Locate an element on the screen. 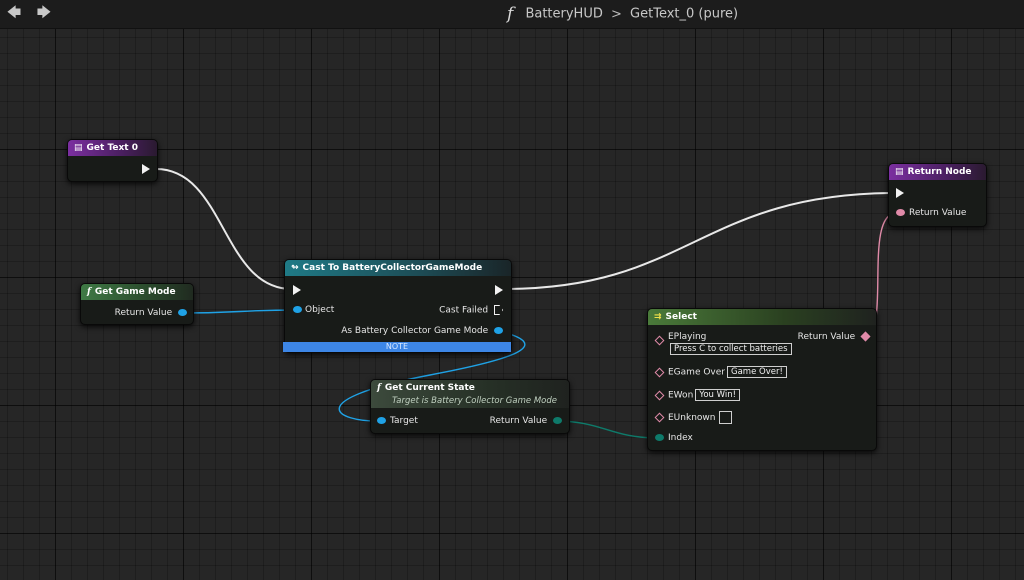 The width and height of the screenshot is (1024, 580). text-value-box: You Win! is located at coordinates (718, 395).